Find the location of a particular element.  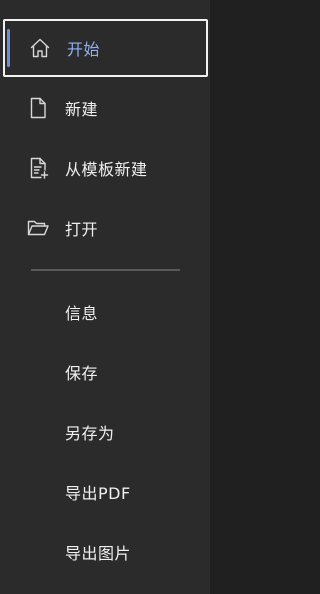

content-backdrop is located at coordinates (225, 297).